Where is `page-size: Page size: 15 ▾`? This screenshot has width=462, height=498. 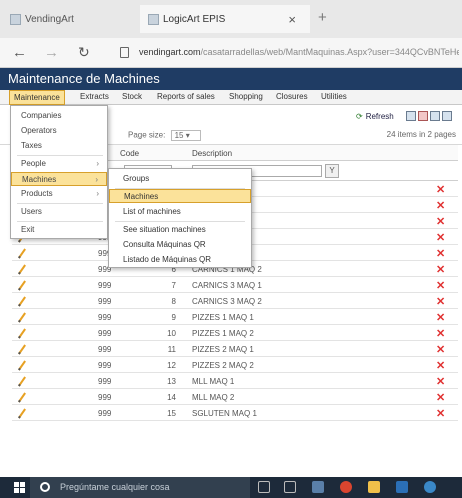 page-size: Page size: 15 ▾ is located at coordinates (164, 135).